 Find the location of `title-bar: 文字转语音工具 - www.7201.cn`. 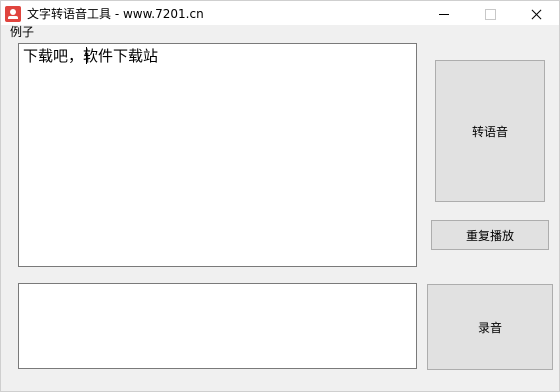

title-bar: 文字转语音工具 - www.7201.cn is located at coordinates (280, 14).